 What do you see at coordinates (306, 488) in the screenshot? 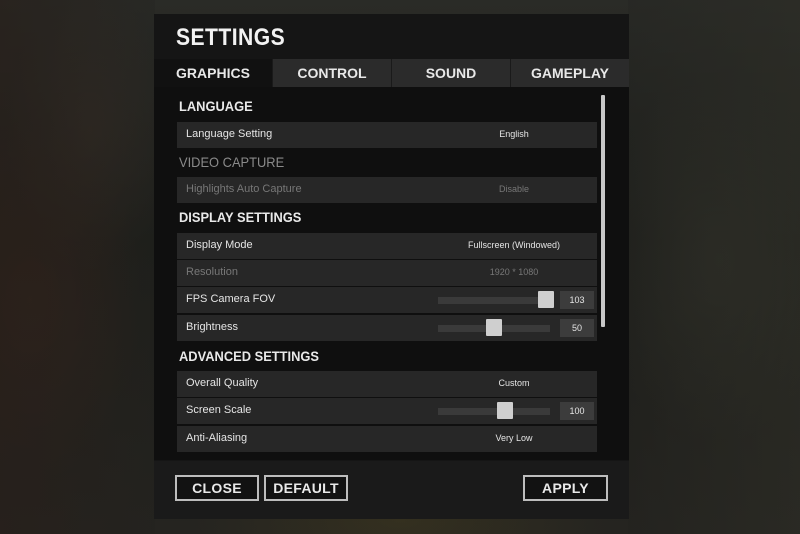
I see `default-button: DEFAULT` at bounding box center [306, 488].